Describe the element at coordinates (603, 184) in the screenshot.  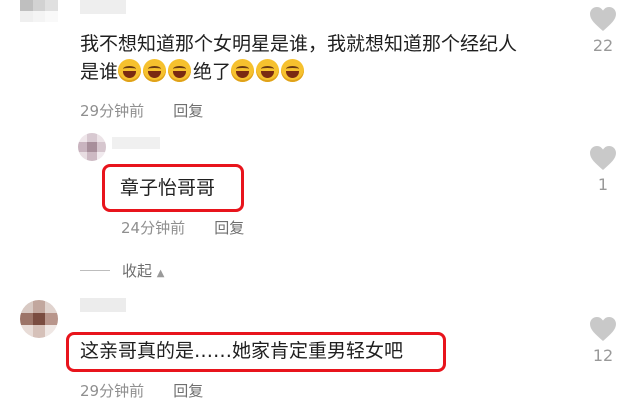
I see `like-count: 1` at that location.